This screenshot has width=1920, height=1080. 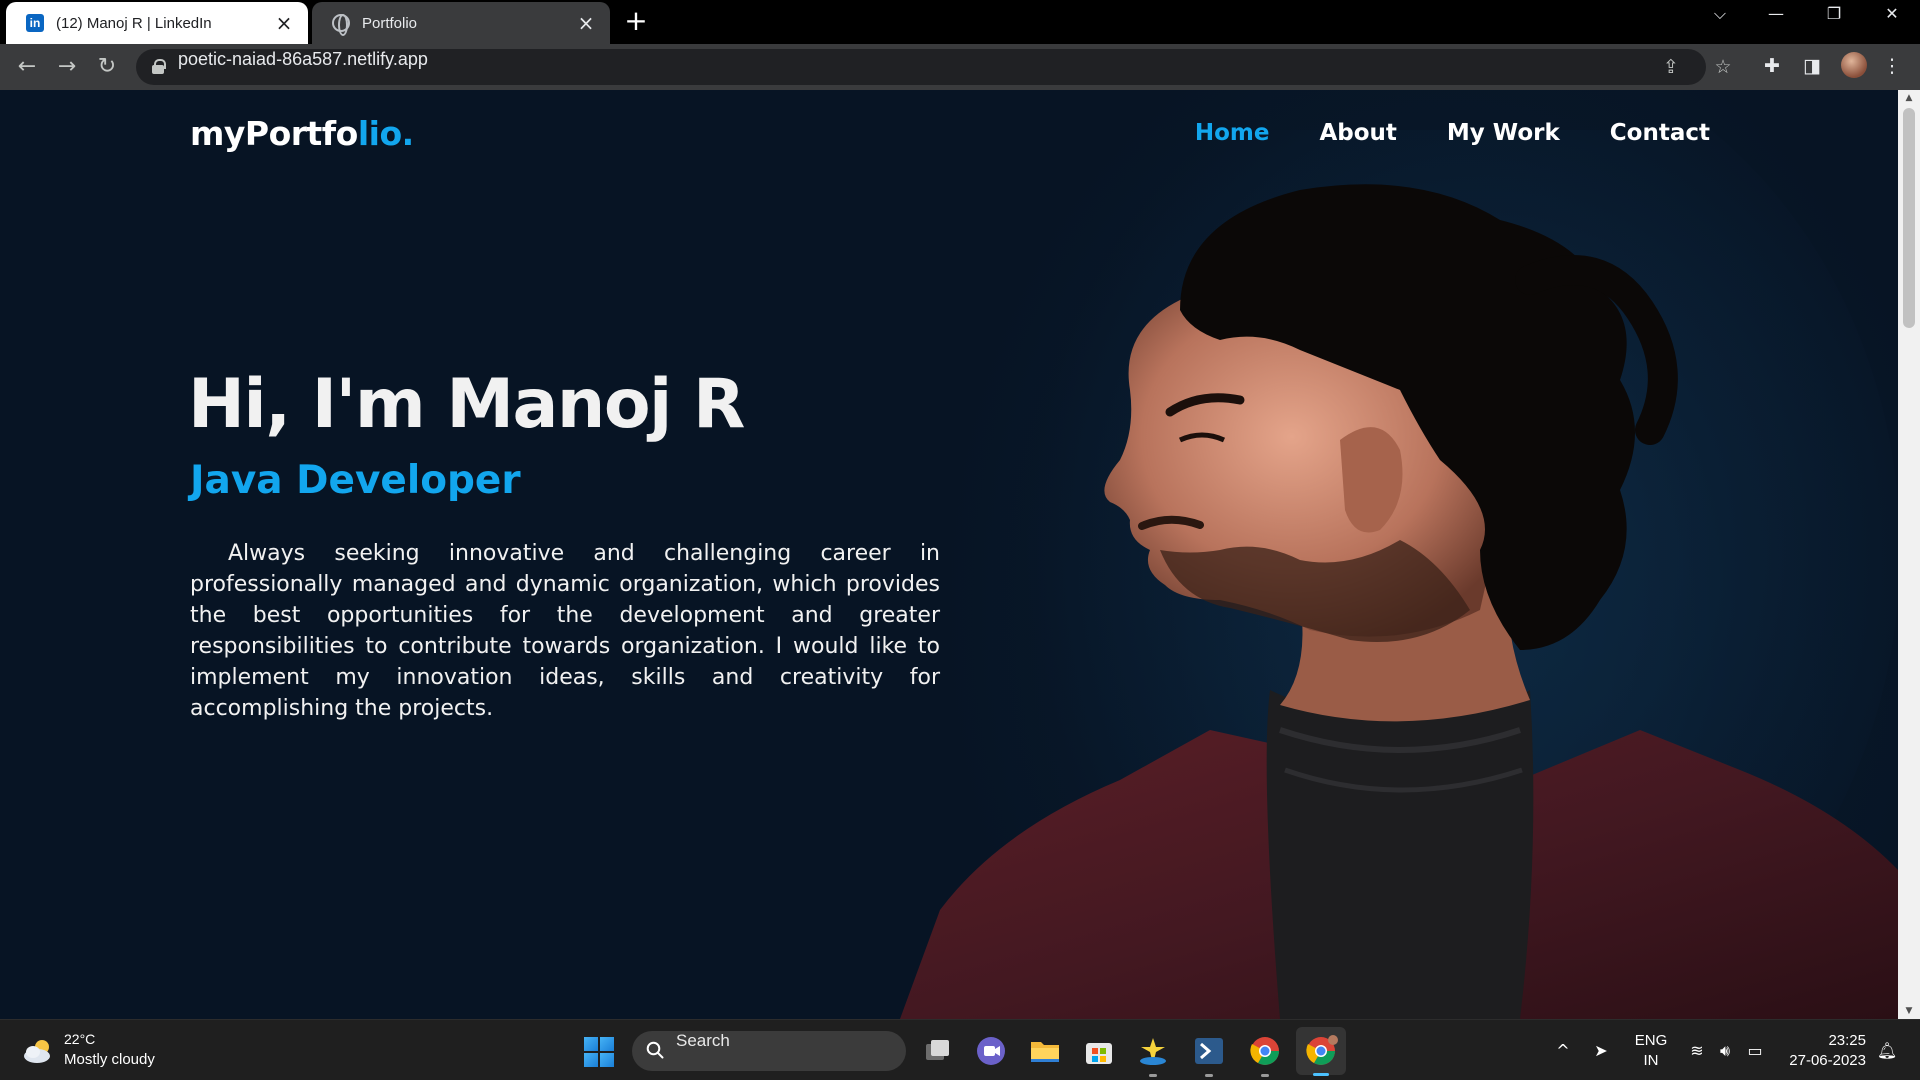 I want to click on minimize-button: —, so click(x=1776, y=20).